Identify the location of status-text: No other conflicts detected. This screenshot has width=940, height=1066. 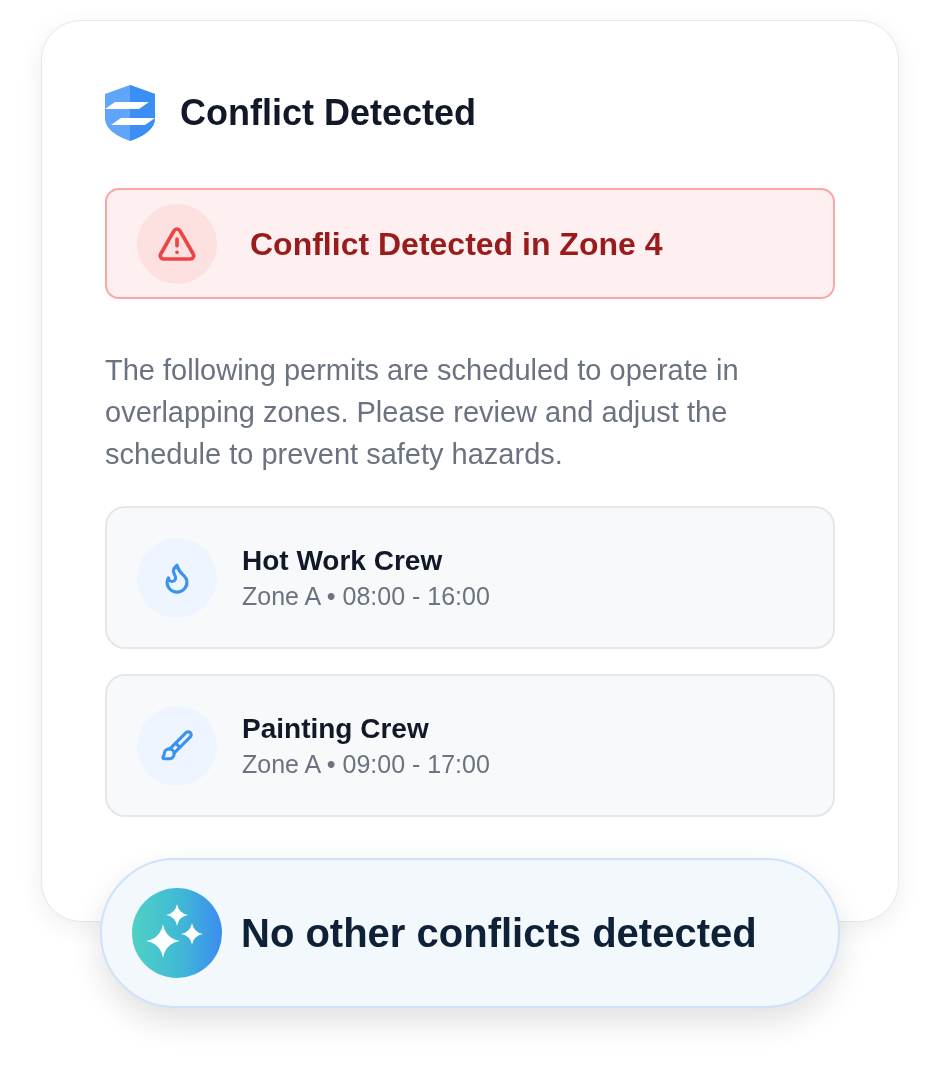
(499, 933).